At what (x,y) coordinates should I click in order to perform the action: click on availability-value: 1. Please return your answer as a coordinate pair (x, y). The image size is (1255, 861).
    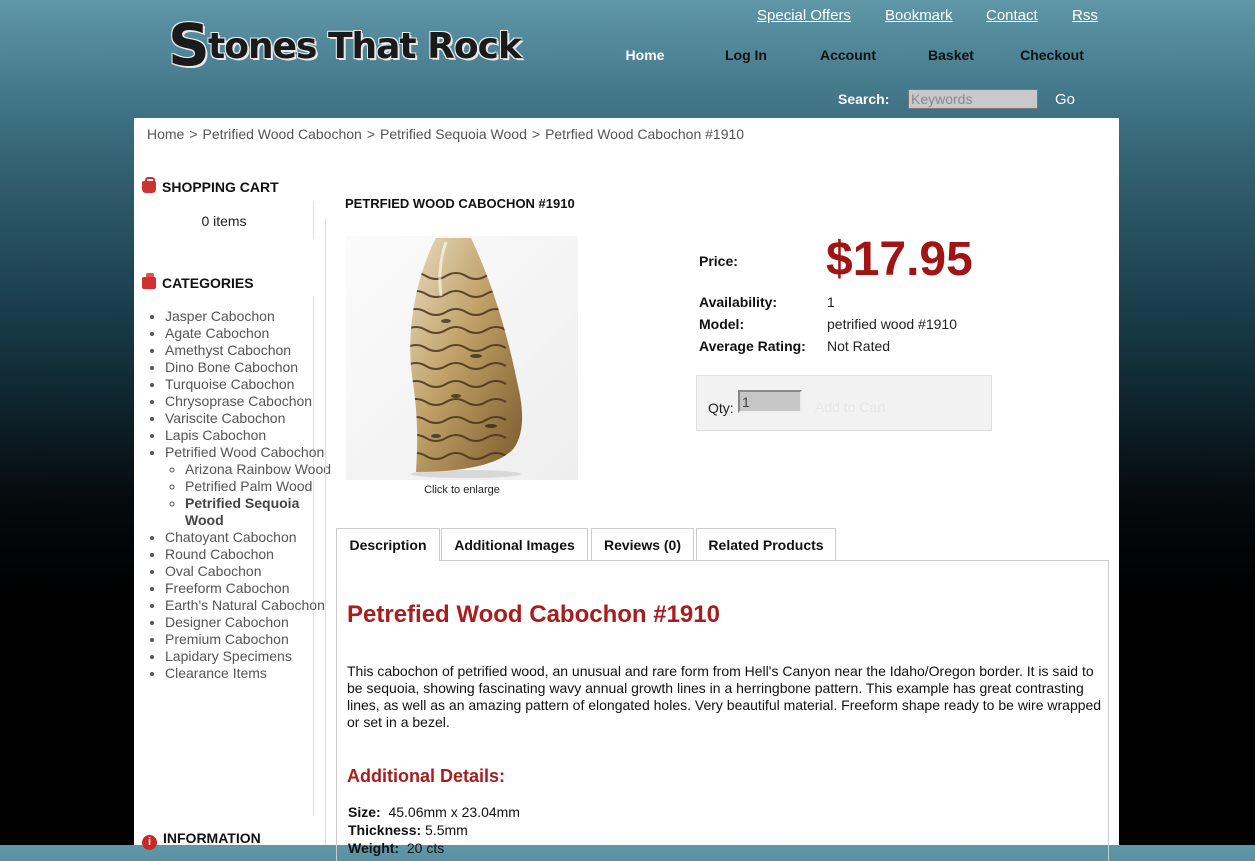
    Looking at the image, I should click on (831, 302).